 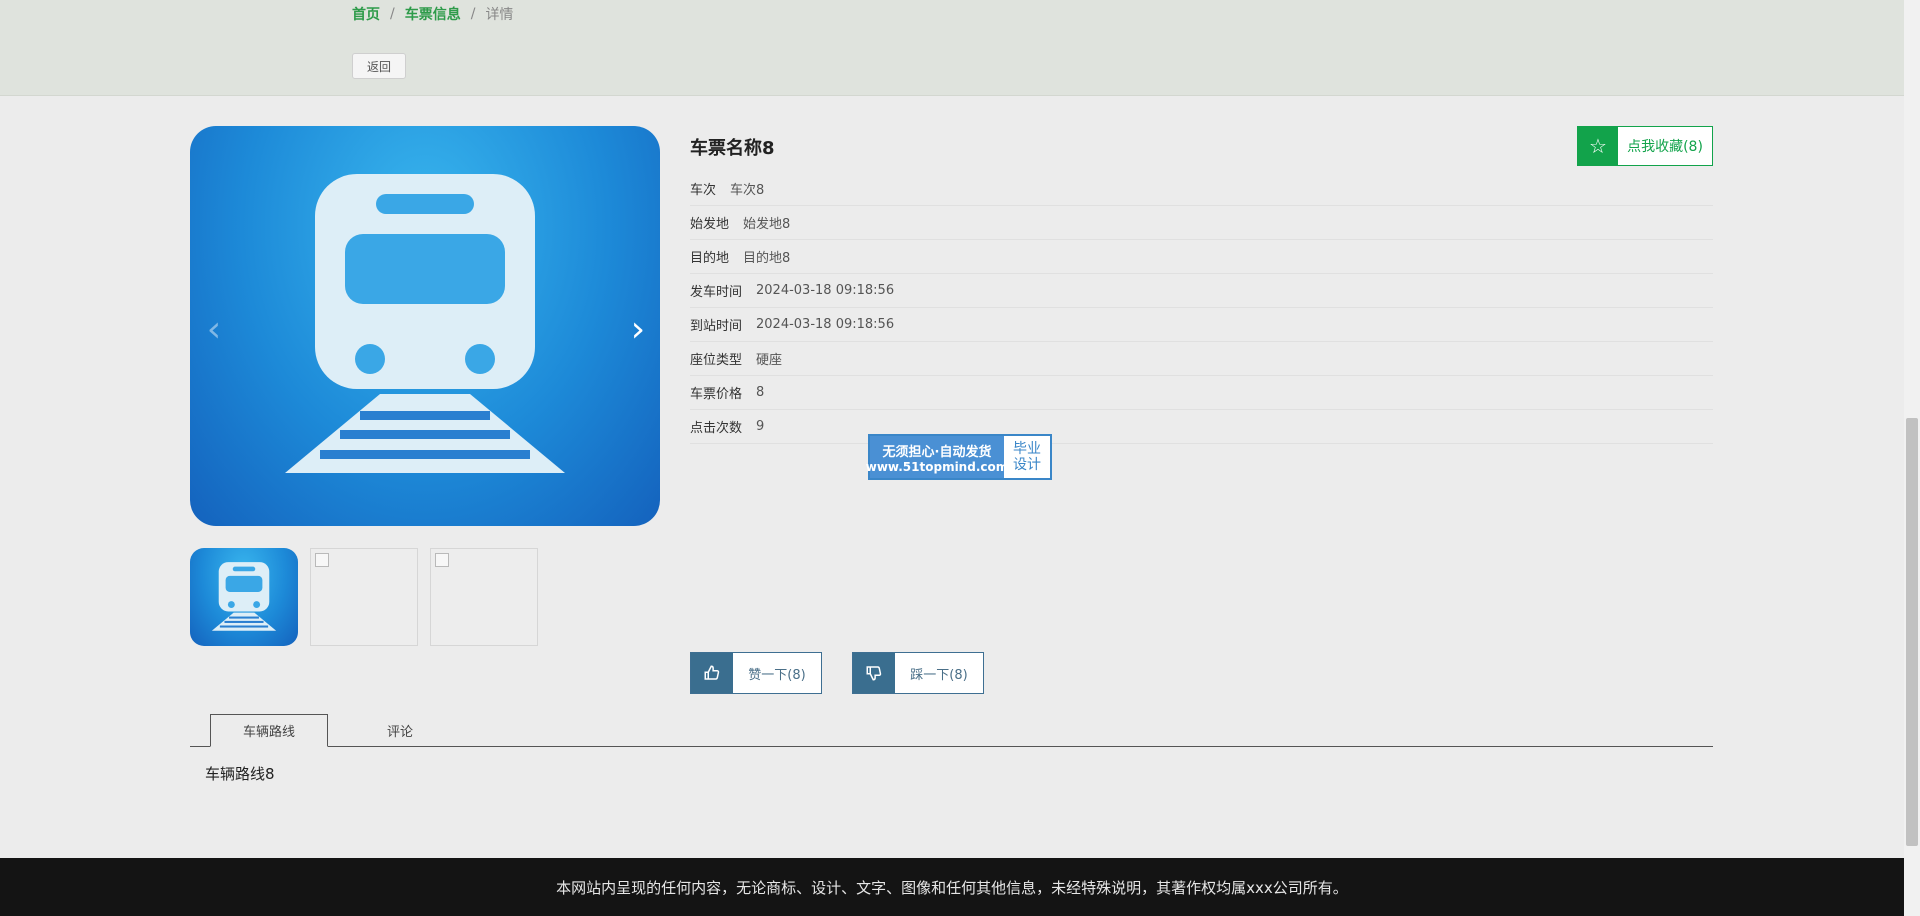 What do you see at coordinates (951, 730) in the screenshot?
I see `detail-tabs: 车辆路线 评论` at bounding box center [951, 730].